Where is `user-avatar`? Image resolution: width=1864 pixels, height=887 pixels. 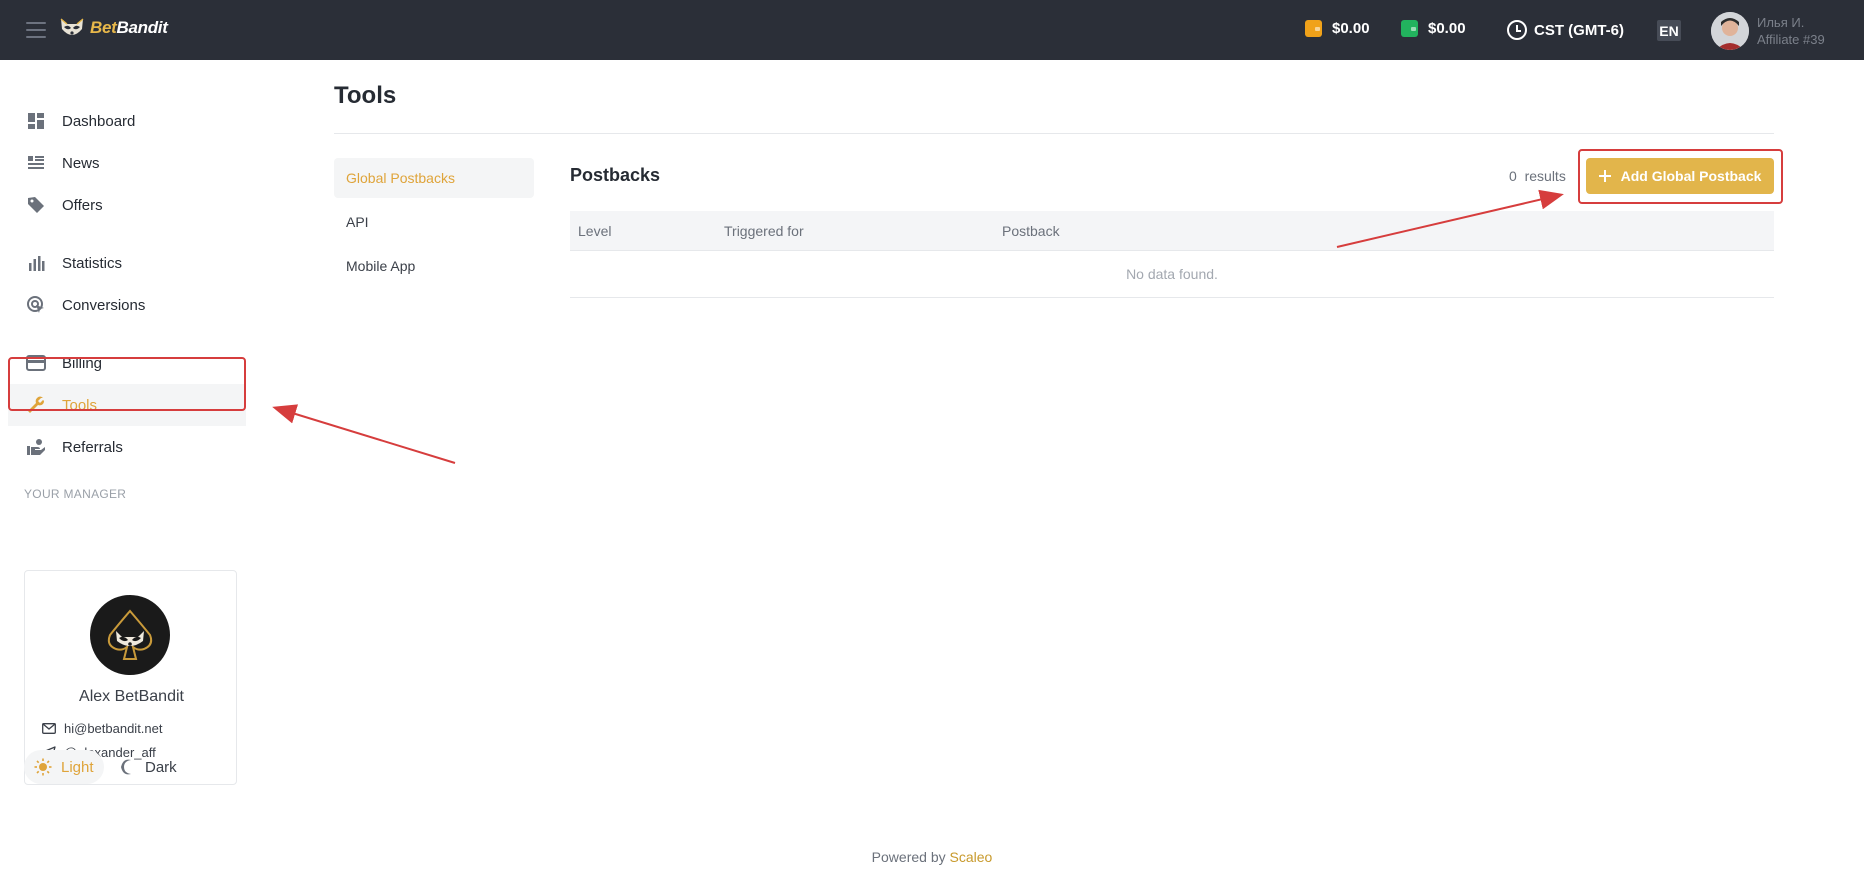
user-avatar is located at coordinates (1730, 31).